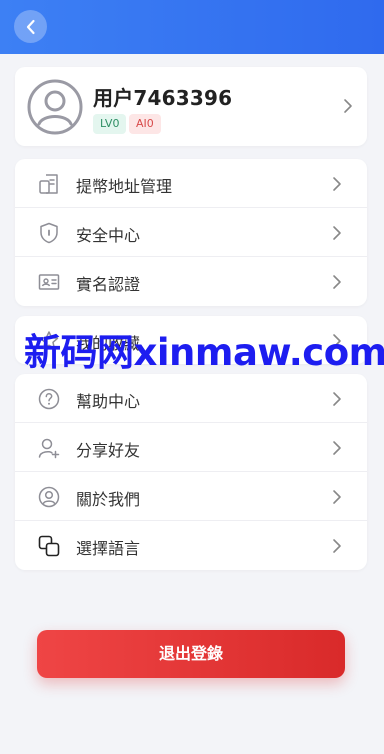  I want to click on menu-item-share-friends: 分享好友, so click(191, 447).